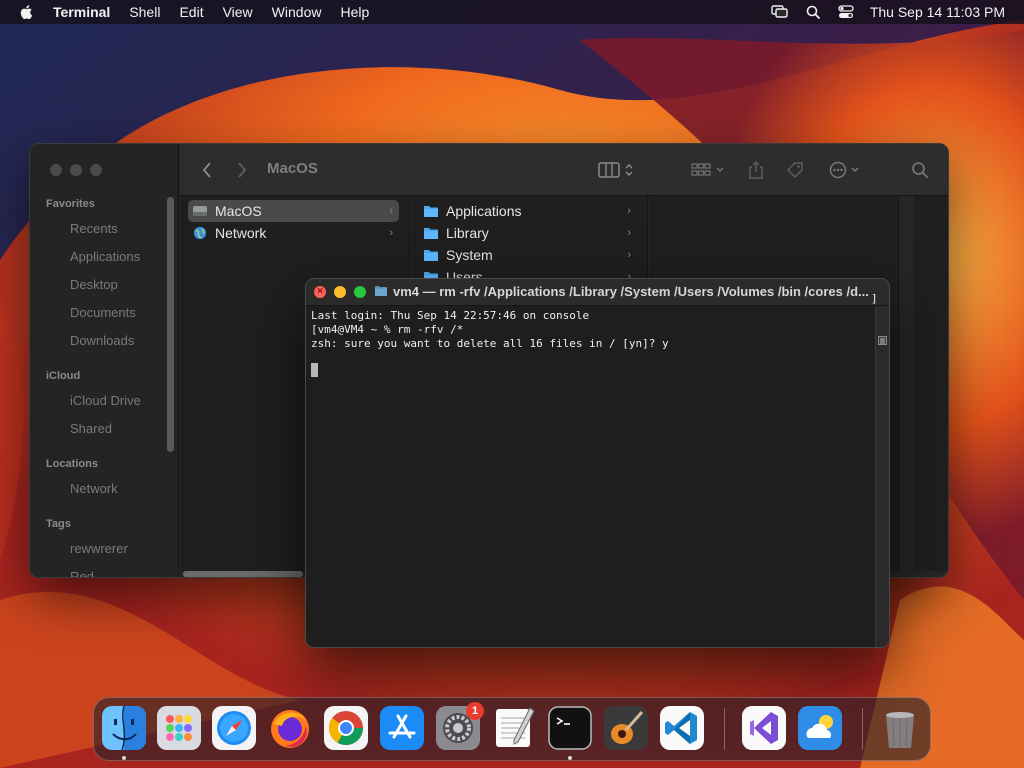  What do you see at coordinates (144, 12) in the screenshot?
I see `menu-shell: Shell` at bounding box center [144, 12].